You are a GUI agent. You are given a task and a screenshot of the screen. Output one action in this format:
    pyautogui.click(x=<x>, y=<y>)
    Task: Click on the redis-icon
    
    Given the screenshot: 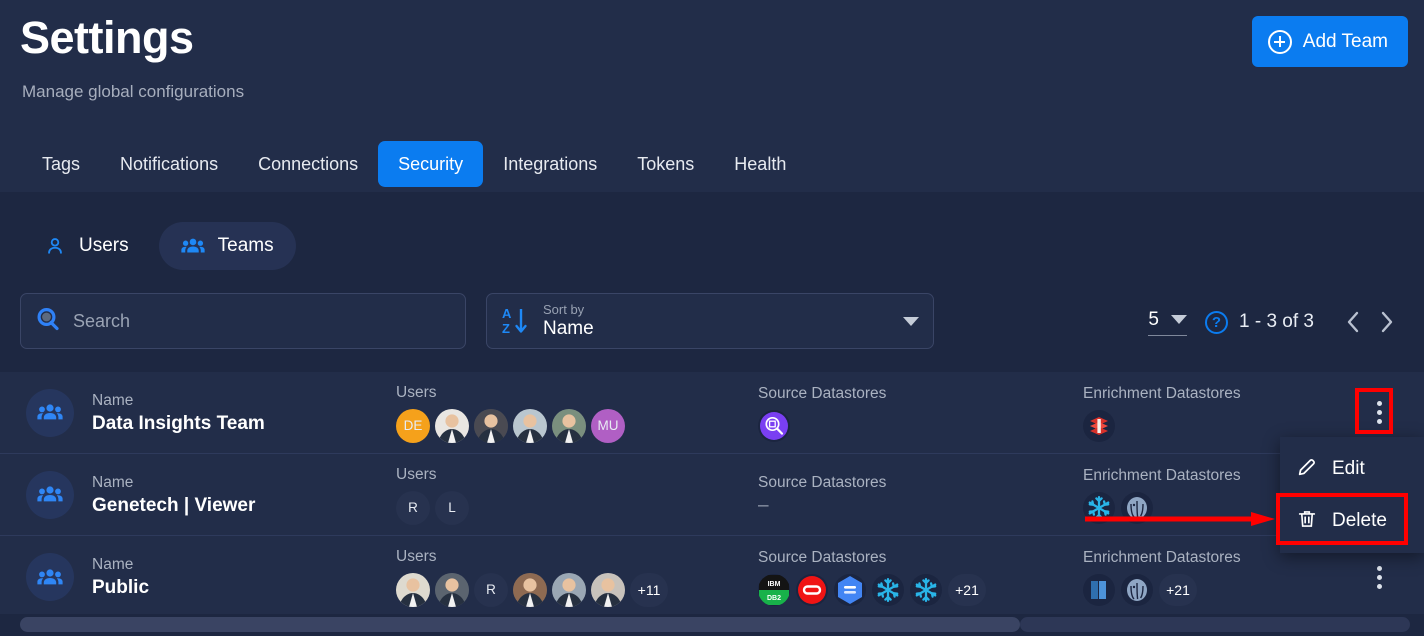 What is the action you would take?
    pyautogui.click(x=1099, y=425)
    